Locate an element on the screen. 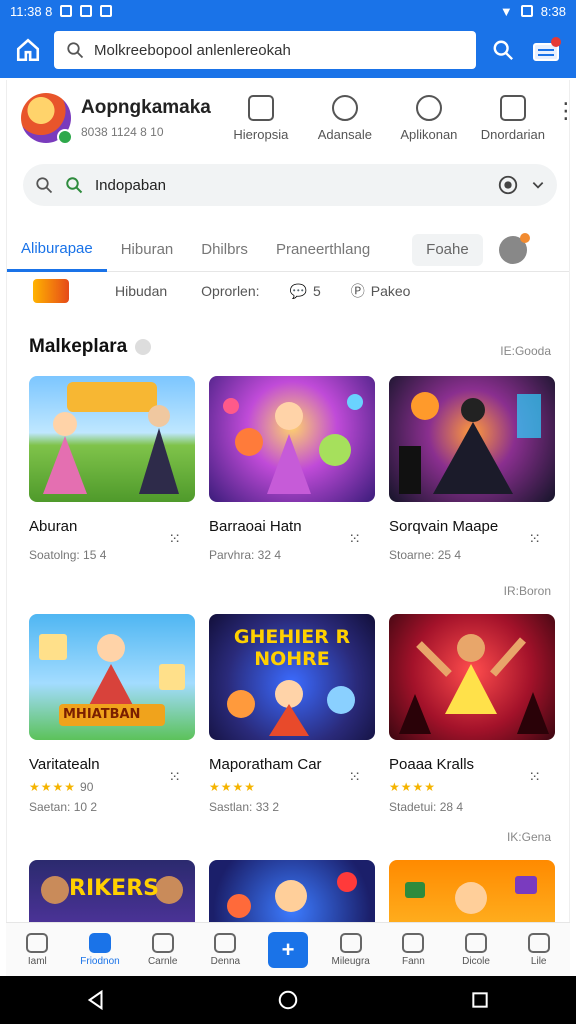 The image size is (576, 1024). nav-games: Carnle is located at coordinates (162, 949).